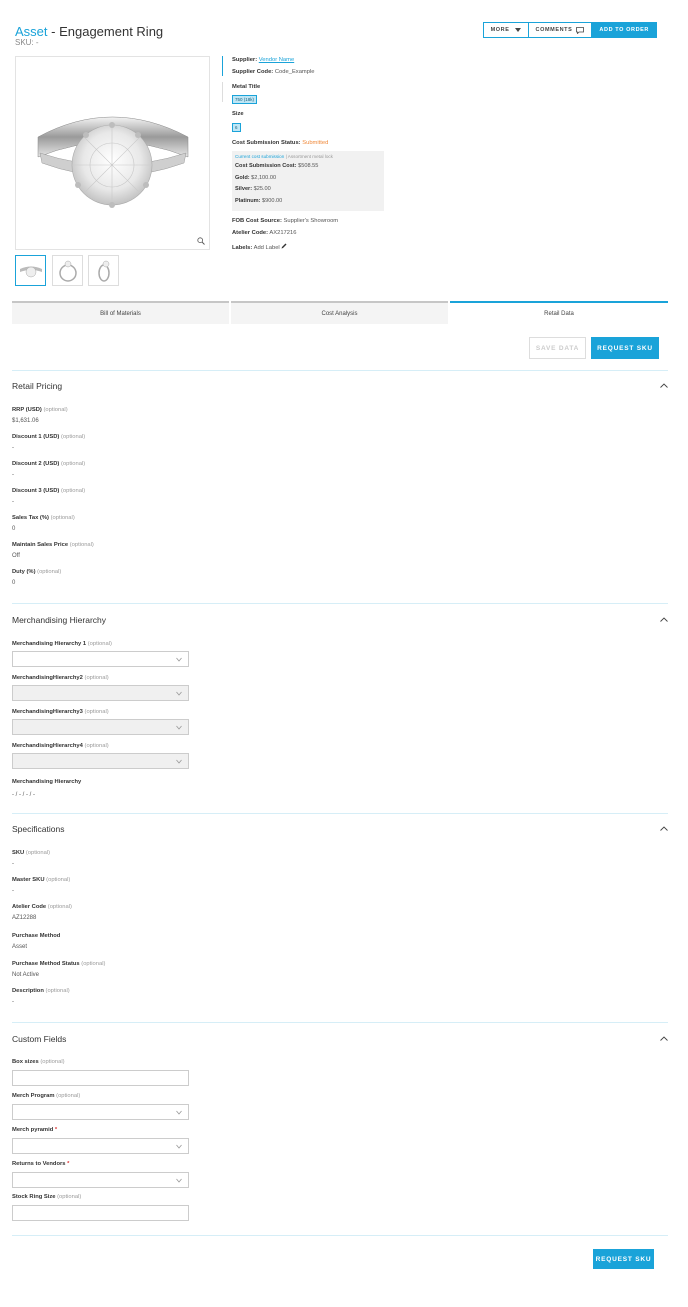  What do you see at coordinates (24, 918) in the screenshot?
I see `field-value: AZ12288` at bounding box center [24, 918].